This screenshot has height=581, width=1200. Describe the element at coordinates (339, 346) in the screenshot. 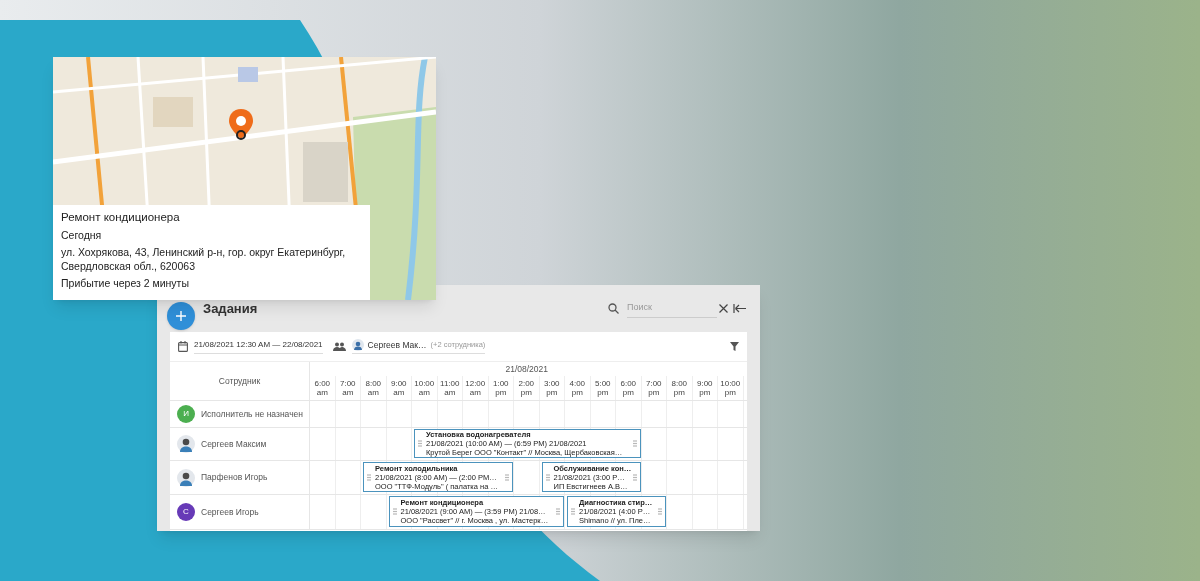

I see `people-icon` at that location.